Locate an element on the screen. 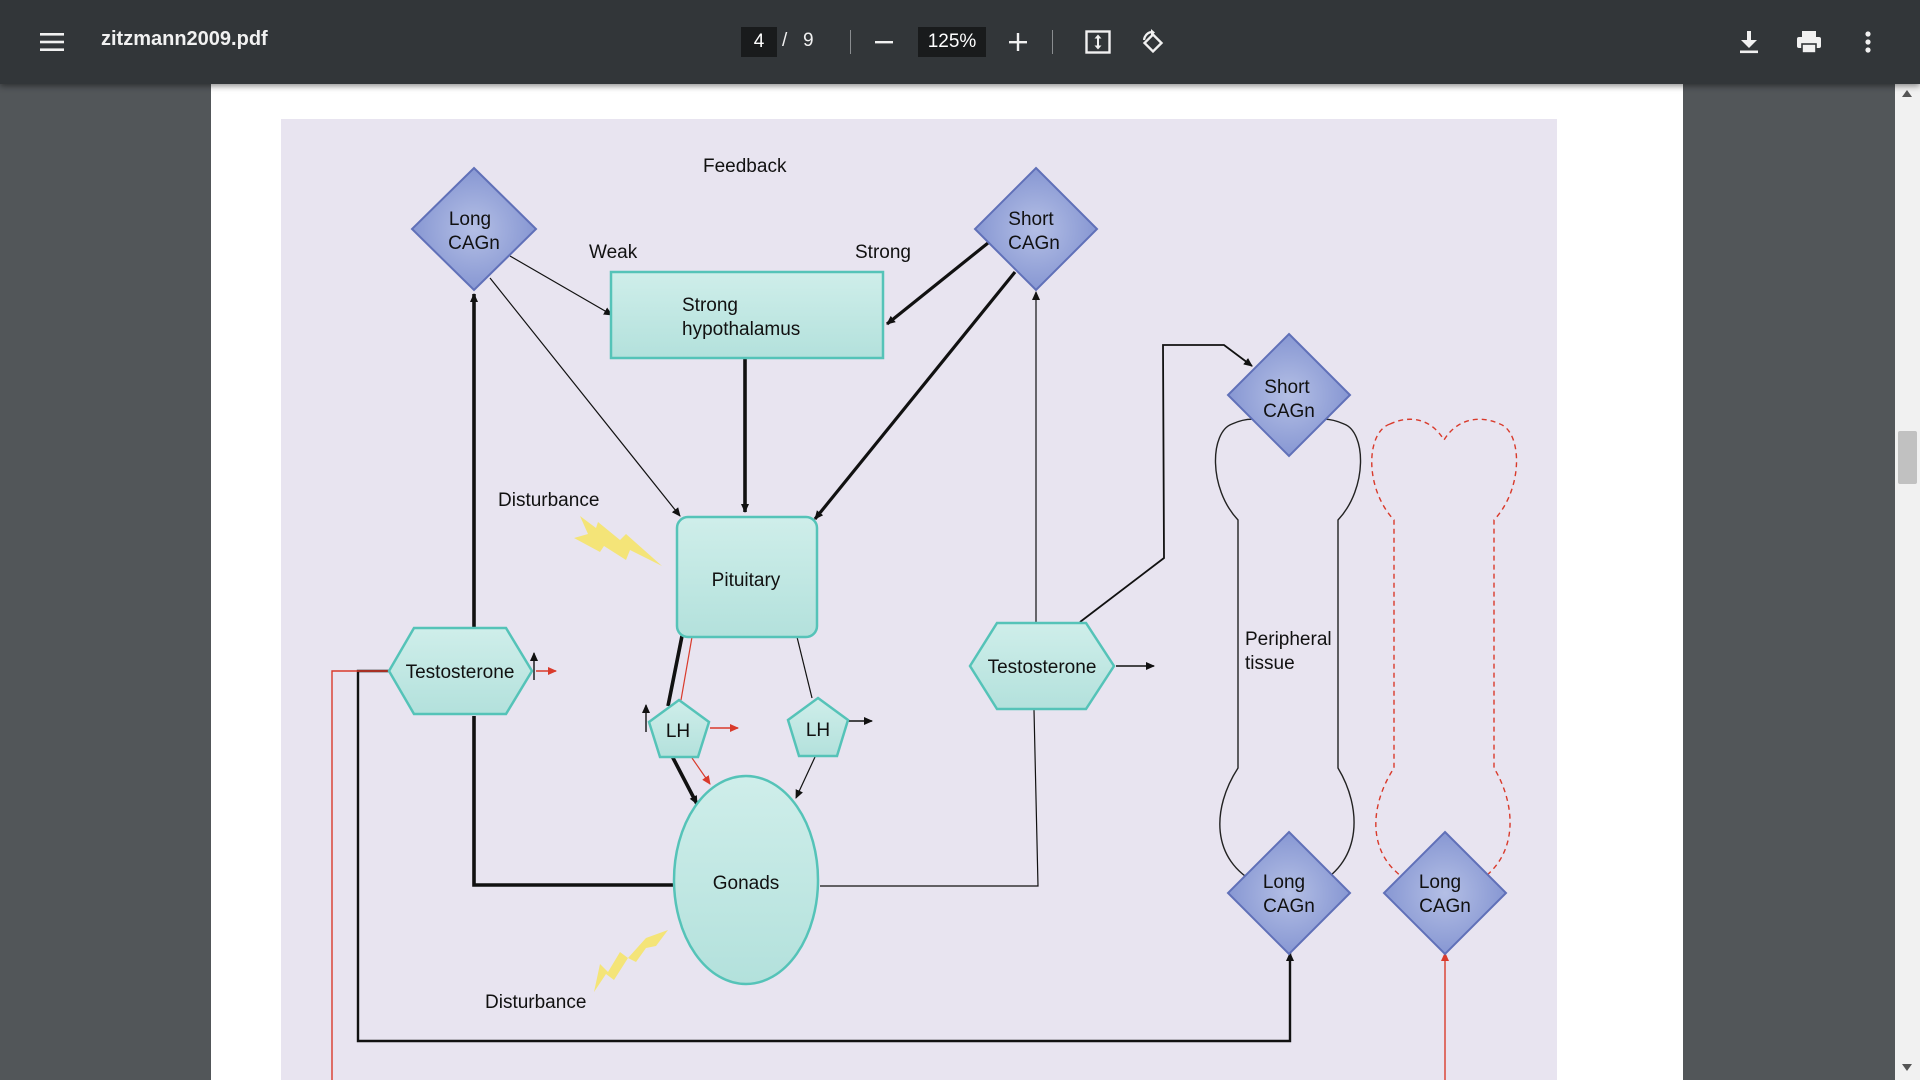 The height and width of the screenshot is (1080, 1920). disturbance-bottom-label: Disturbance is located at coordinates (535, 1002).